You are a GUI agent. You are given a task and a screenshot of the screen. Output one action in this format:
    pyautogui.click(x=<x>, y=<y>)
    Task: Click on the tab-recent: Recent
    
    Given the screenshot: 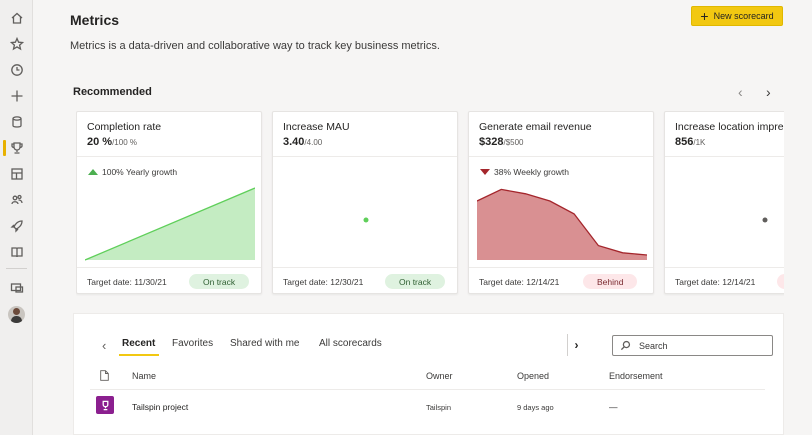 What is the action you would take?
    pyautogui.click(x=138, y=343)
    